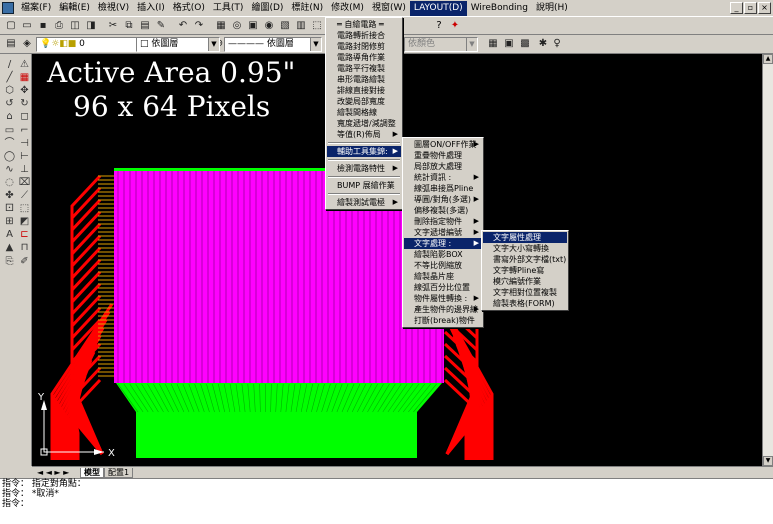 Image resolution: width=773 pixels, height=524 pixels. I want to click on block-icon: ✤, so click(9, 195).